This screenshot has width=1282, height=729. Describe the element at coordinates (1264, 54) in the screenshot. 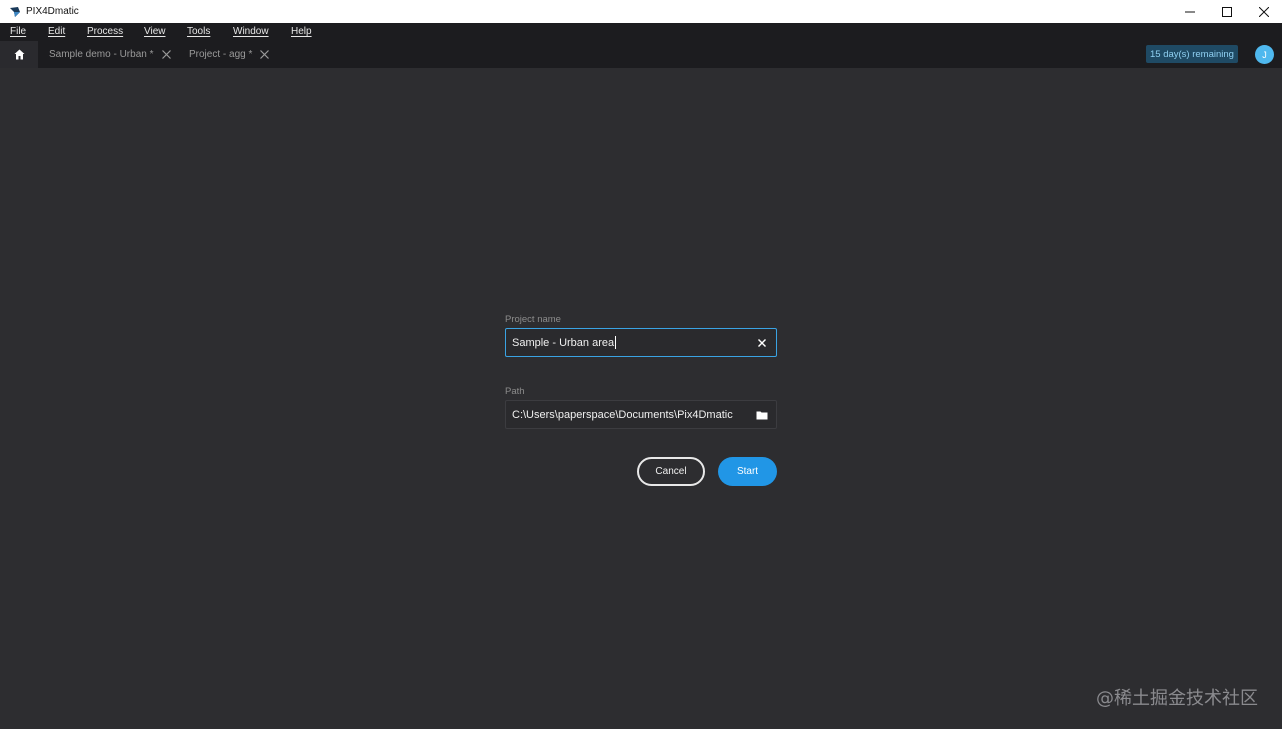

I see `user-avatar: J` at that location.